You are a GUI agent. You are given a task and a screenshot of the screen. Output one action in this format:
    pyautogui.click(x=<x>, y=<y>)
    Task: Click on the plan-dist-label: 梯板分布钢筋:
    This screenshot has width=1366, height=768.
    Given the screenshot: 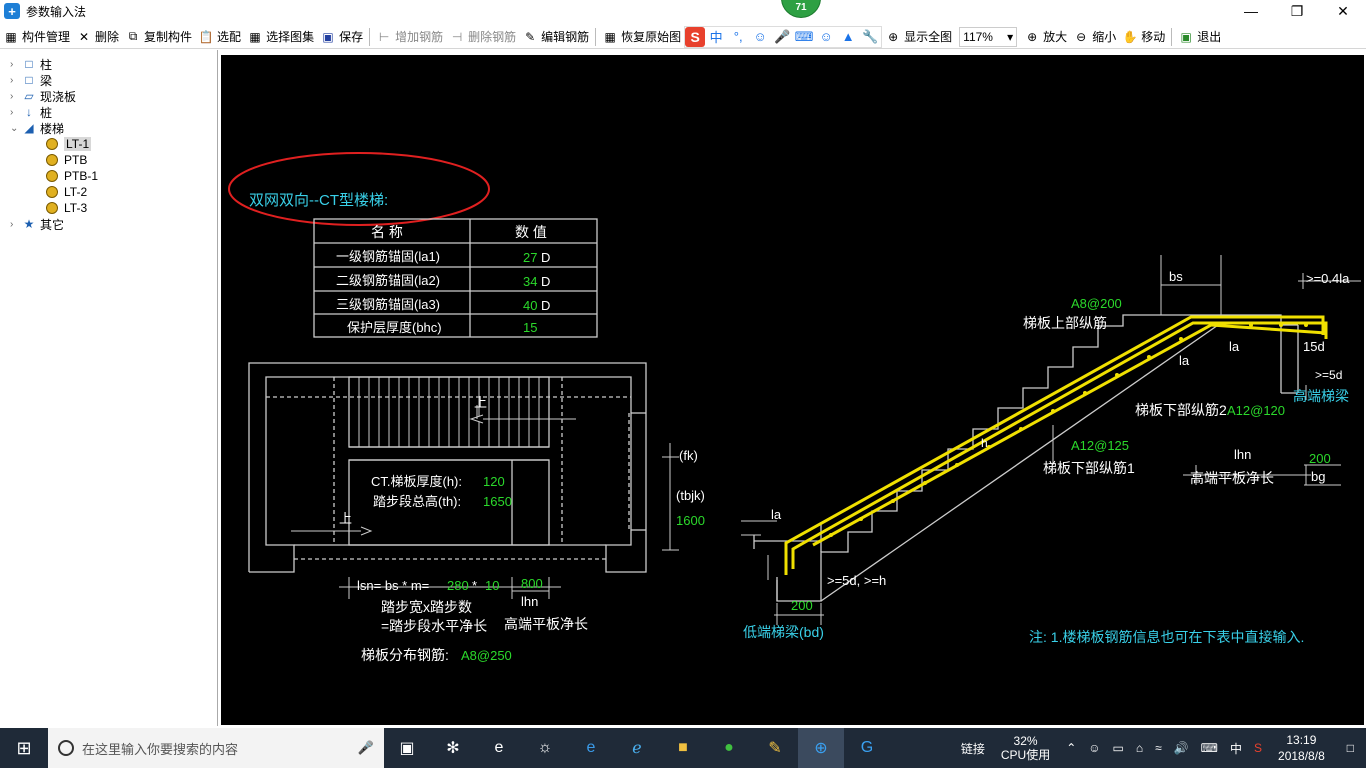 What is the action you would take?
    pyautogui.click(x=405, y=655)
    